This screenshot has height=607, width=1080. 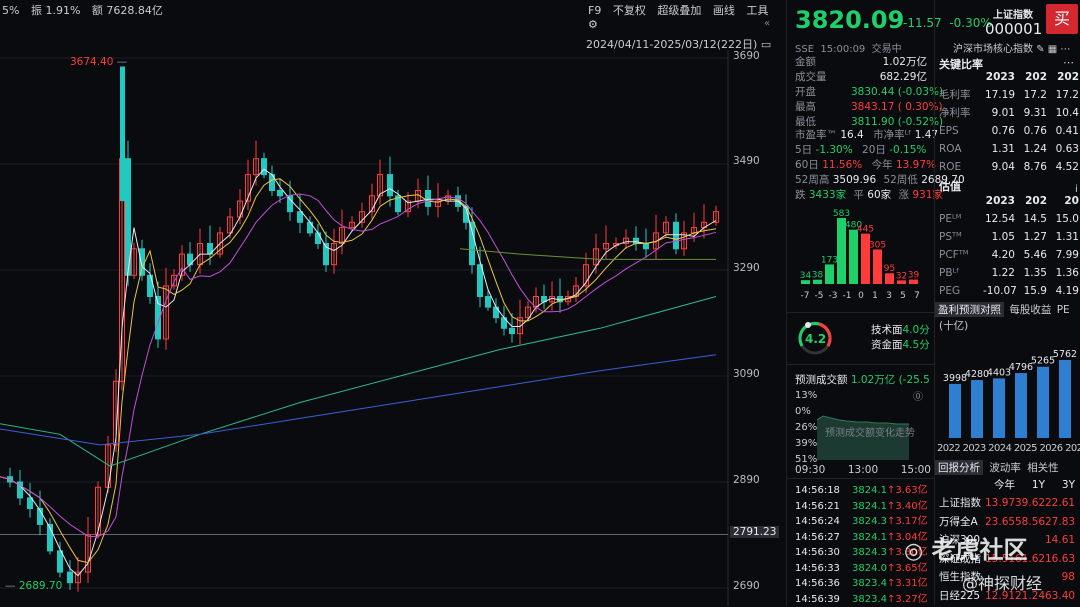 I want to click on dist-x-label: -1, so click(x=847, y=296).